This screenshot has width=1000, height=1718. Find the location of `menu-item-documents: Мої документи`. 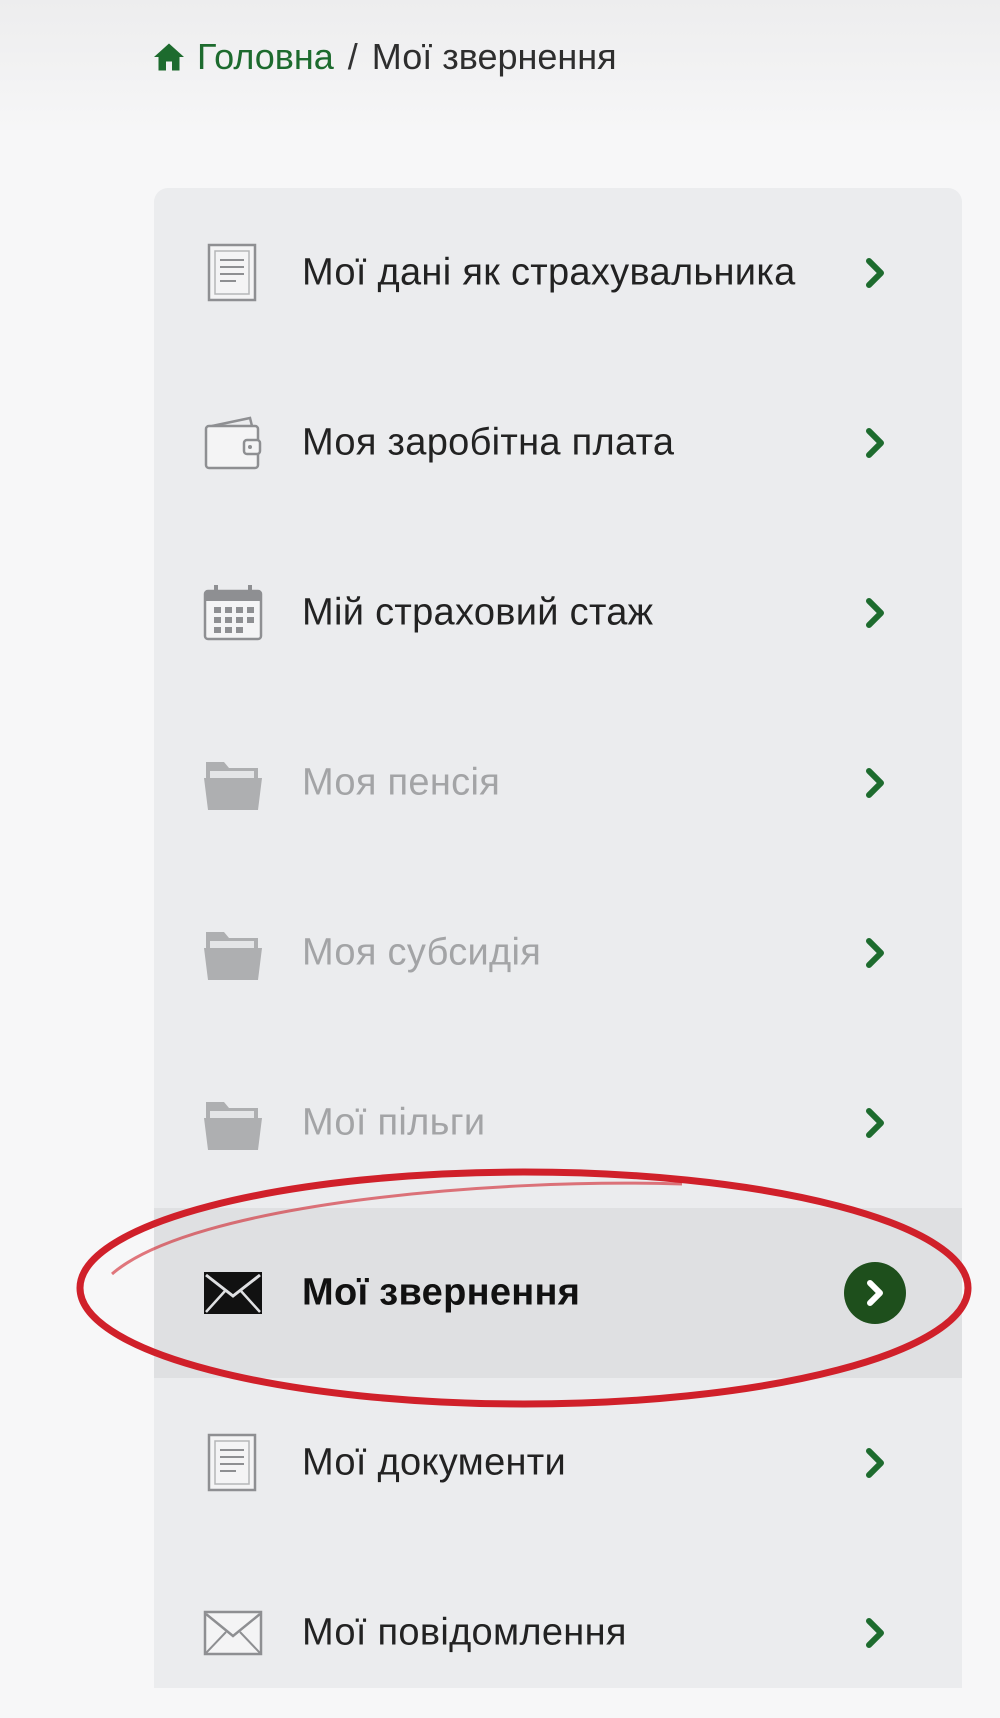

menu-item-documents: Мої документи is located at coordinates (558, 1463).